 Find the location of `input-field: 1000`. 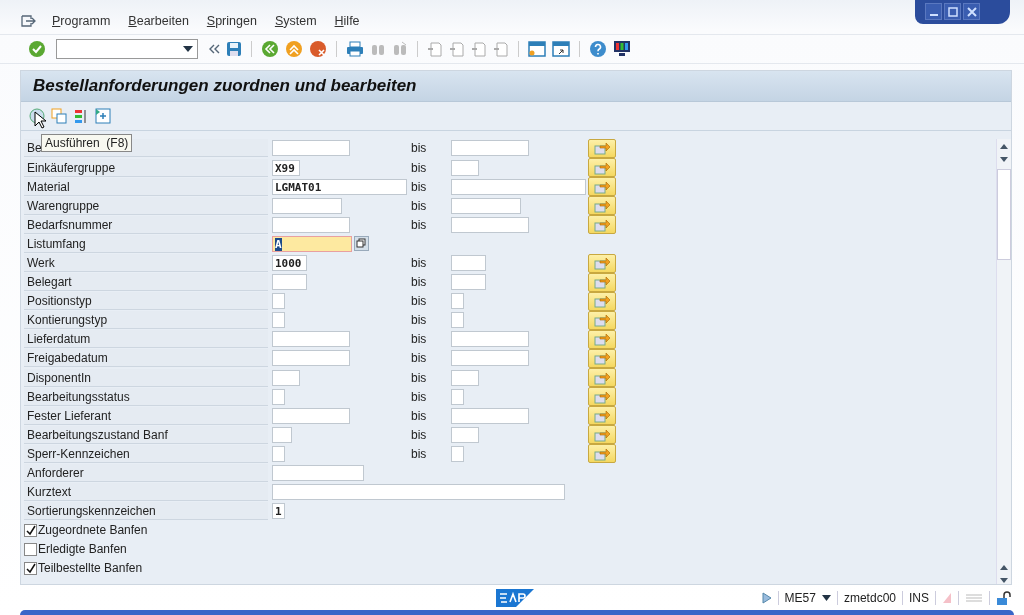

input-field: 1000 is located at coordinates (289, 263).